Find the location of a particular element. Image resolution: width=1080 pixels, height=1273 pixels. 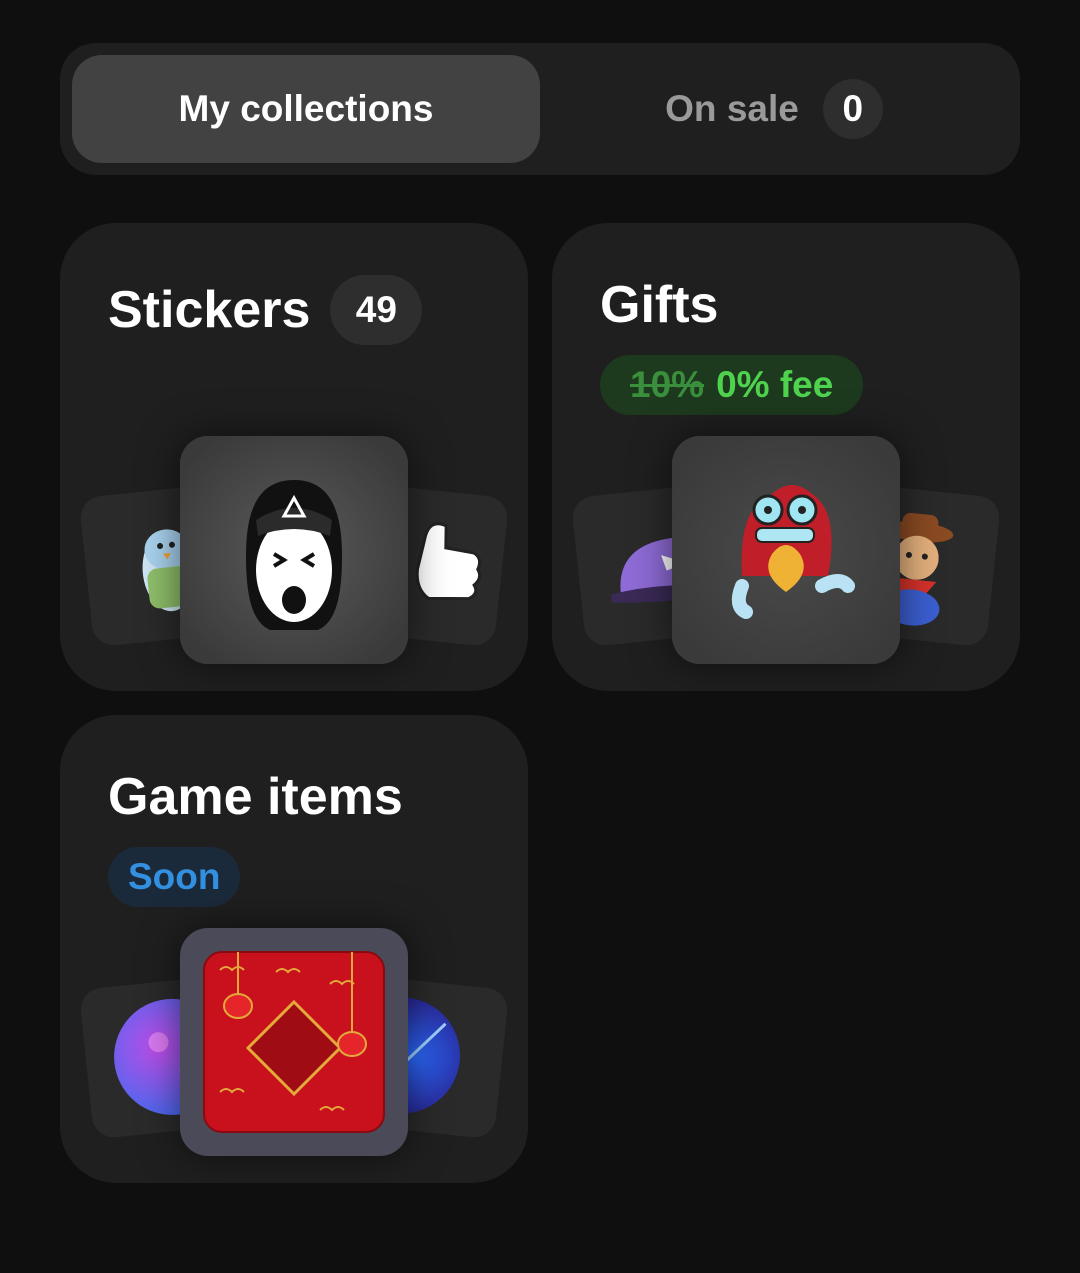

gift-preview-main is located at coordinates (786, 550).